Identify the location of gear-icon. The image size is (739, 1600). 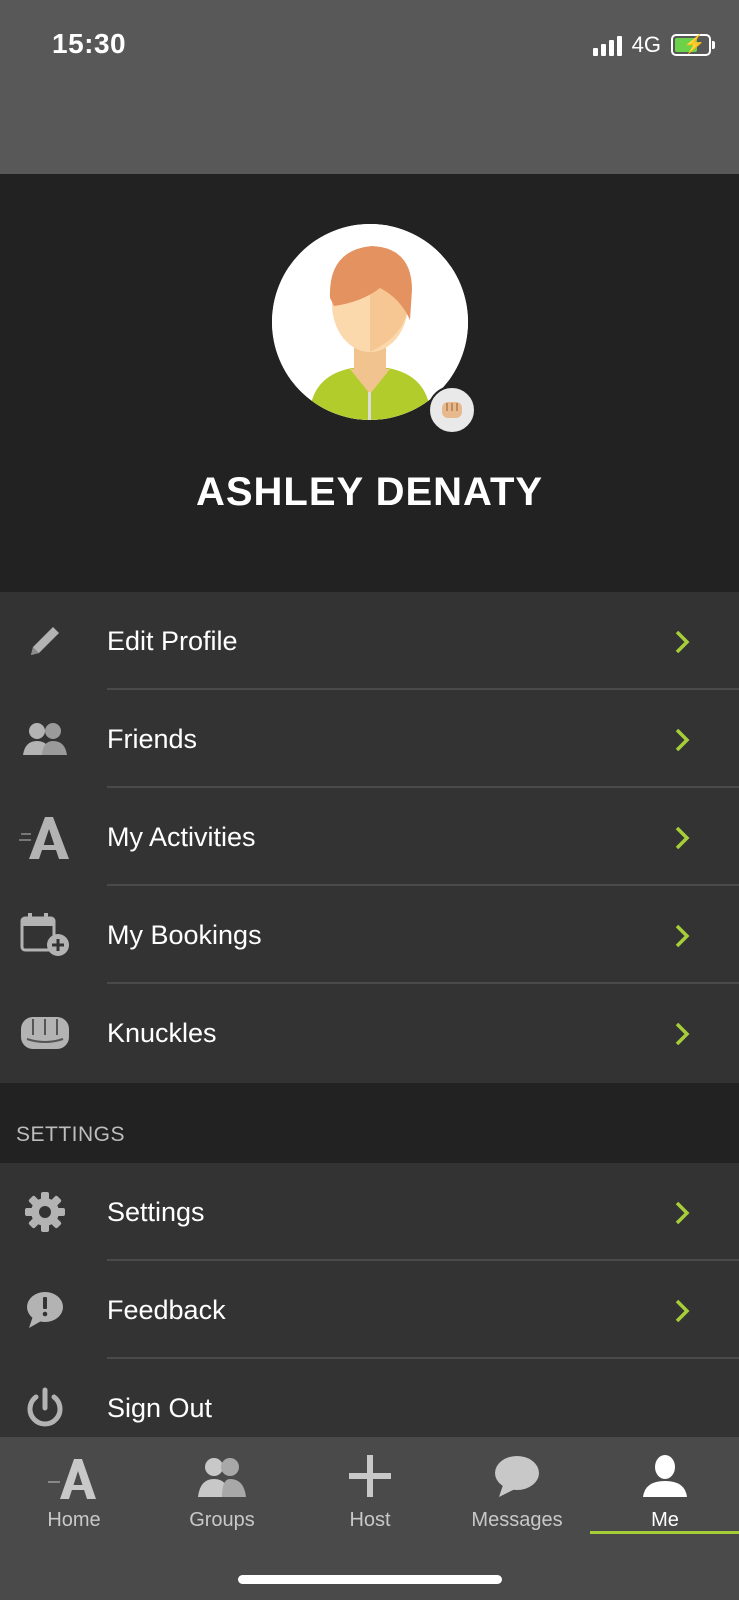
(45, 1212).